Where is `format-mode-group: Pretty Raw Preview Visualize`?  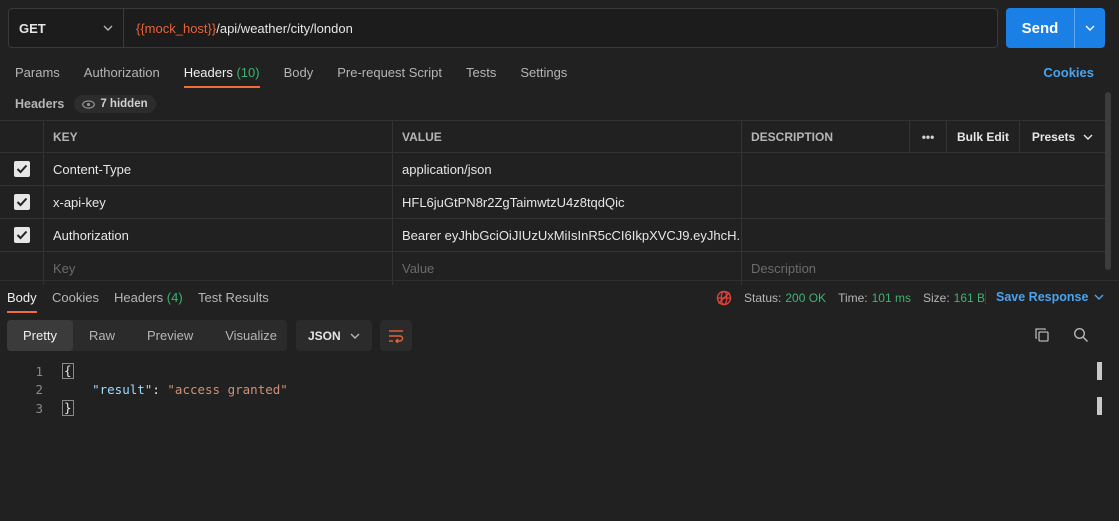
format-mode-group: Pretty Raw Preview Visualize is located at coordinates (147, 335).